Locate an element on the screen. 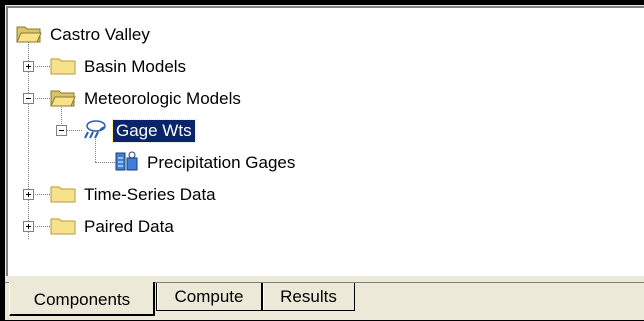  tree-node-label: Paired Data is located at coordinates (129, 226).